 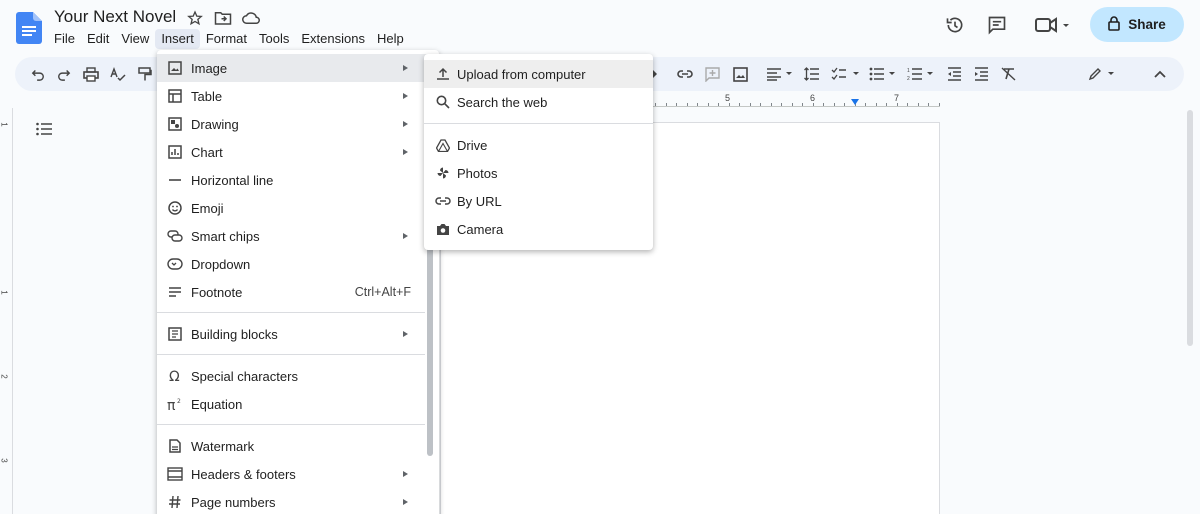 What do you see at coordinates (223, 18) in the screenshot?
I see `move-folder-icon` at bounding box center [223, 18].